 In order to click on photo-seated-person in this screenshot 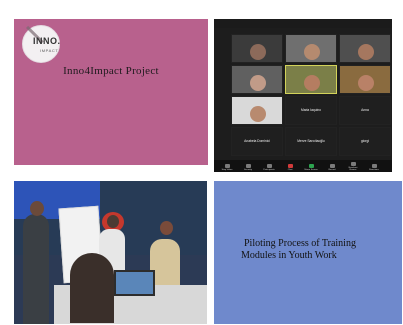, I will do `click(92, 288)`.